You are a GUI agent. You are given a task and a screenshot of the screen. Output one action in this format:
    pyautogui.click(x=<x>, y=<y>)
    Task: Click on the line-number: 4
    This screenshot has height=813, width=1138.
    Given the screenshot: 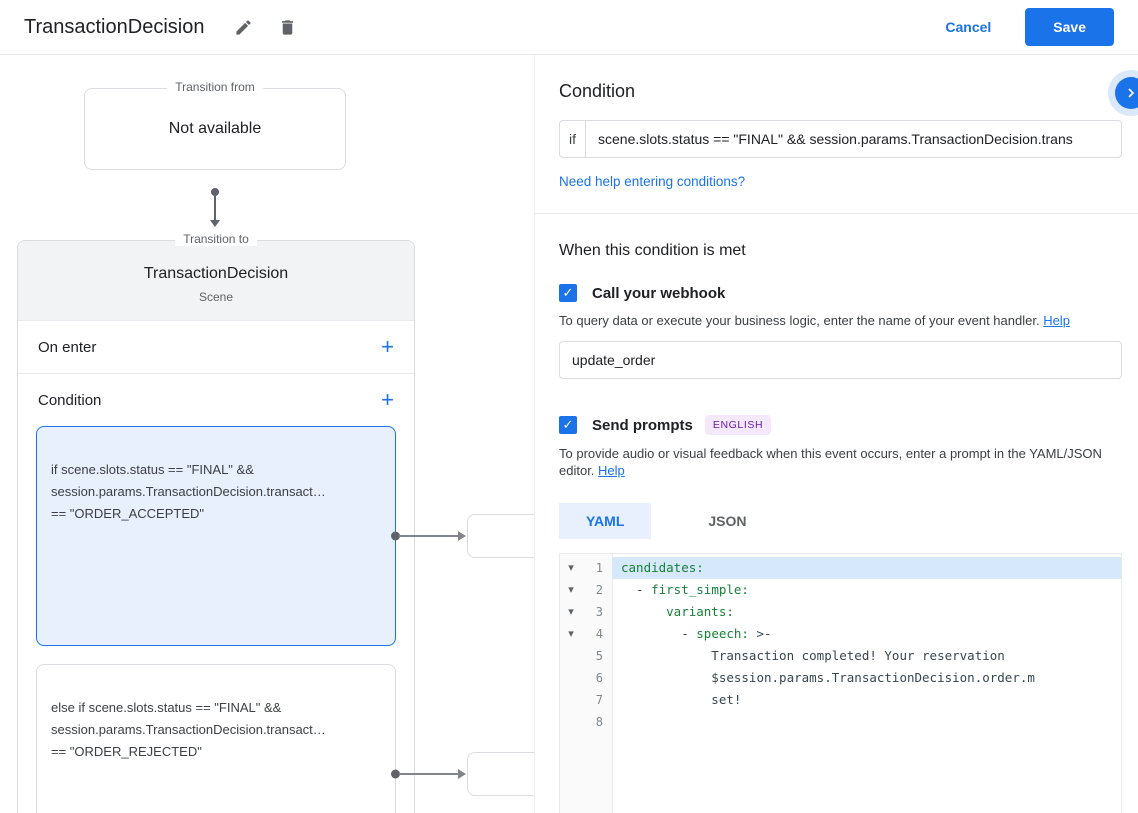 What is the action you would take?
    pyautogui.click(x=599, y=634)
    